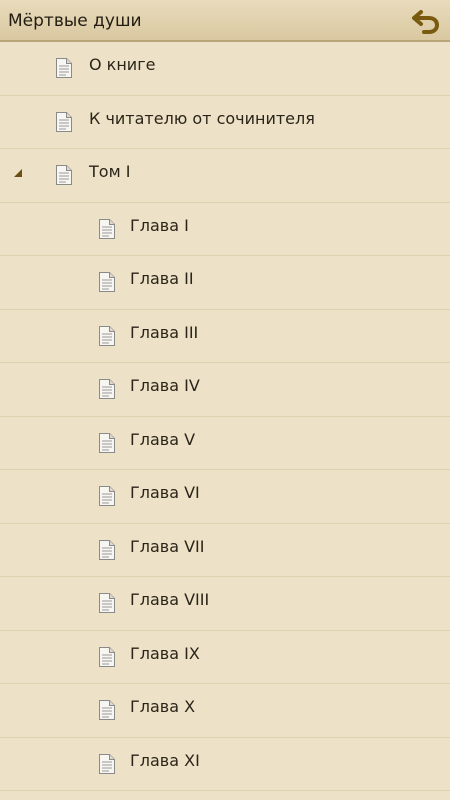 This screenshot has height=800, width=450. Describe the element at coordinates (165, 760) in the screenshot. I see `toc-item-label: Глава XI` at that location.